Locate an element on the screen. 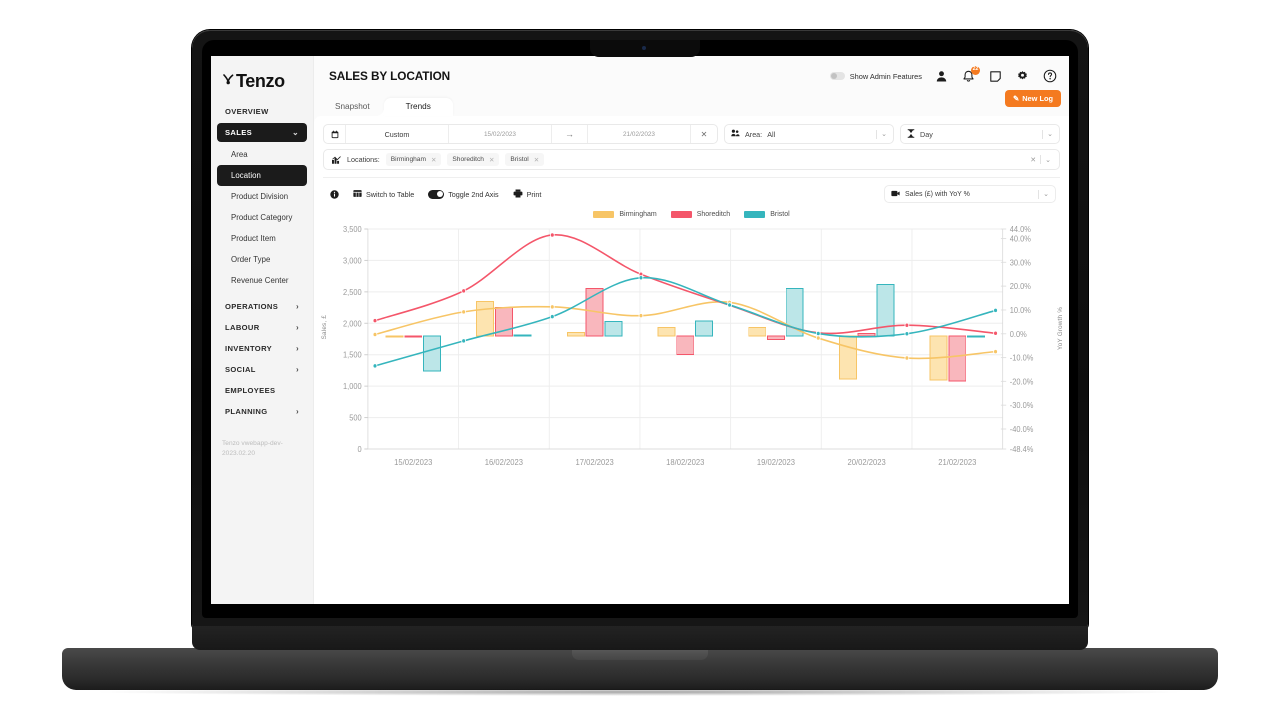 The height and width of the screenshot is (720, 1280). build-version: Tenzo vwebapp-dev-2023.02.20 is located at coordinates (252, 449).